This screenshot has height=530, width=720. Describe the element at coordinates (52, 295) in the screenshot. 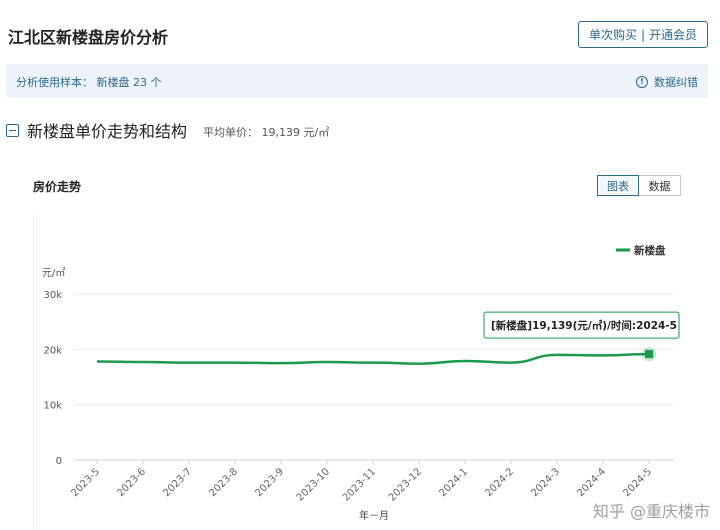

I see `y-tick-label: 30k` at that location.